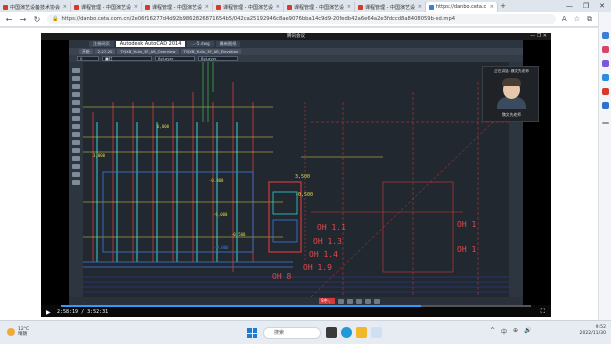  Describe the element at coordinates (238, 234) in the screenshot. I see `elevation-label: -0,500` at that location.